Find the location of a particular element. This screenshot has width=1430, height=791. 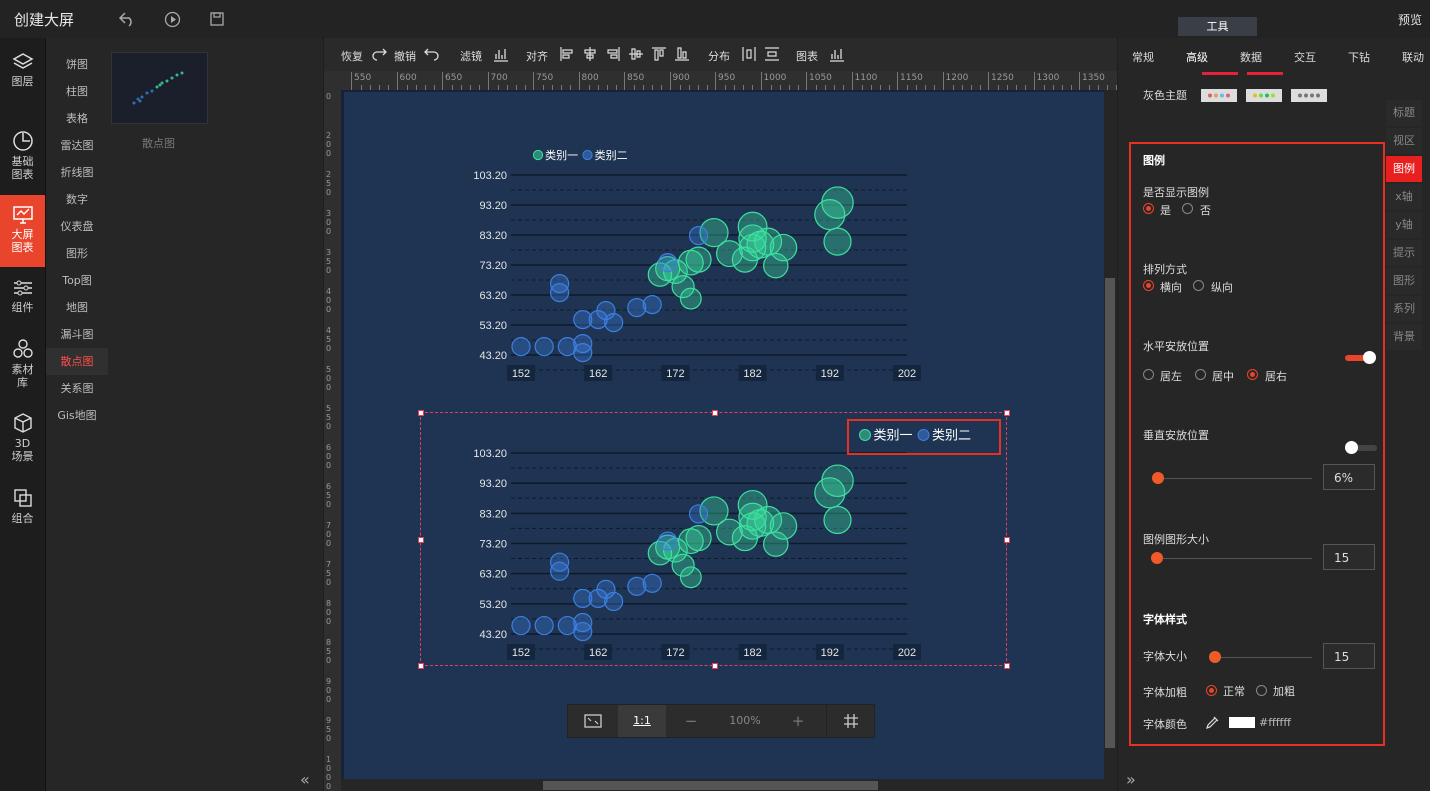

category-item: 仪表盘 is located at coordinates (77, 226).